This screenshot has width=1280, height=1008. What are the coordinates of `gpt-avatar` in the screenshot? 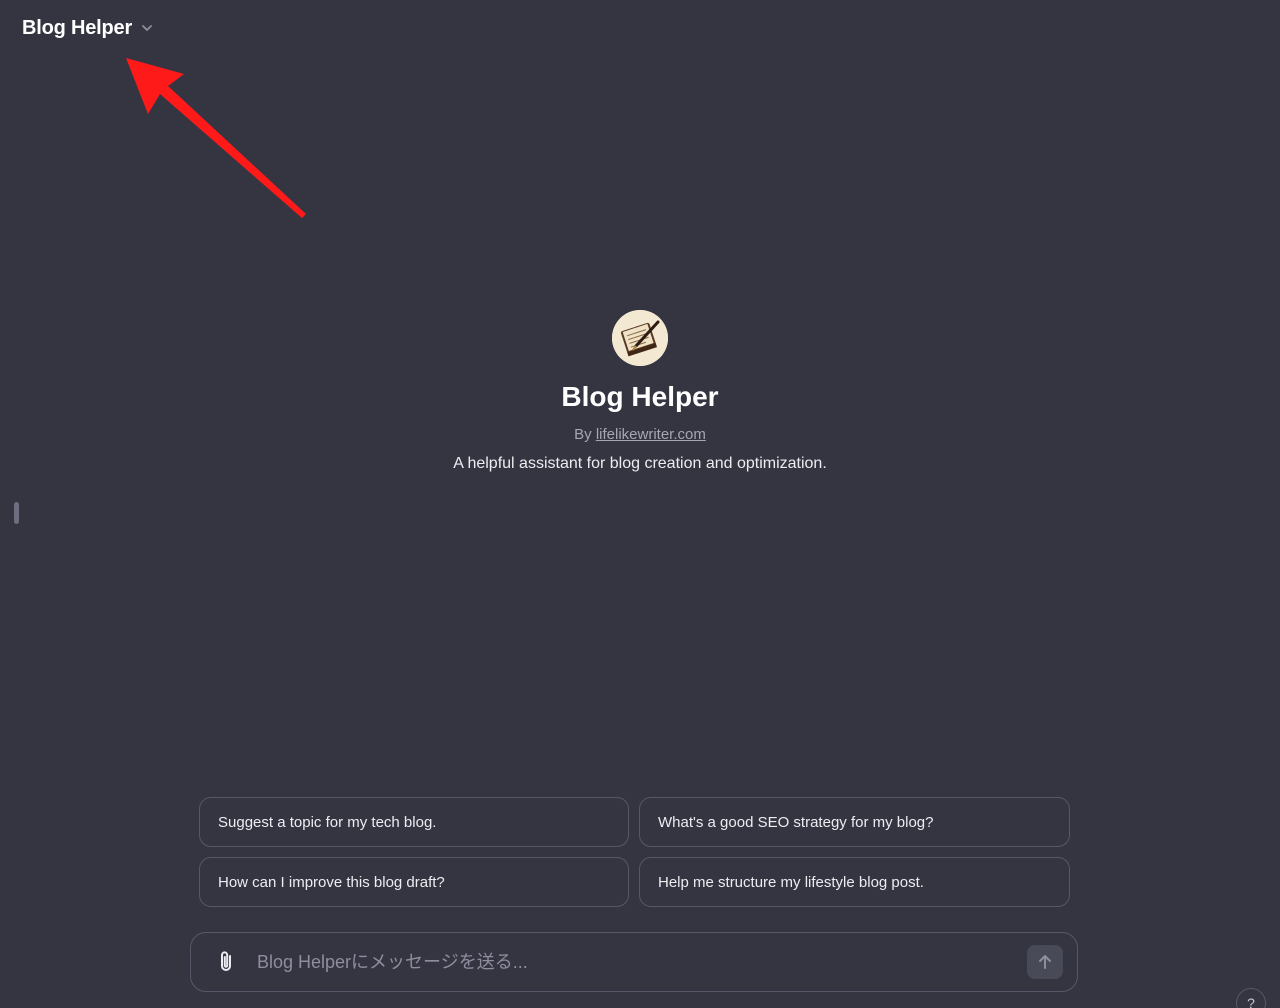 It's located at (640, 338).